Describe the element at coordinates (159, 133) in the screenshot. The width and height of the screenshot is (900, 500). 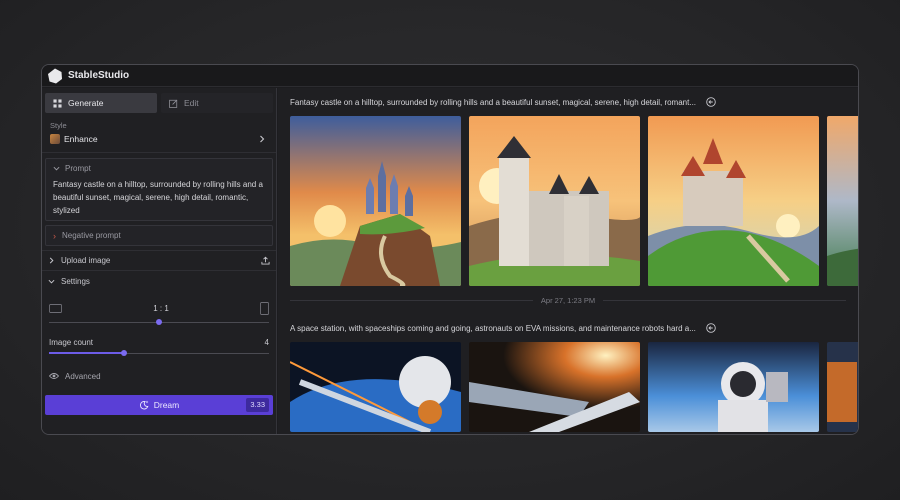
I see `style-selector: Style Enhance` at that location.